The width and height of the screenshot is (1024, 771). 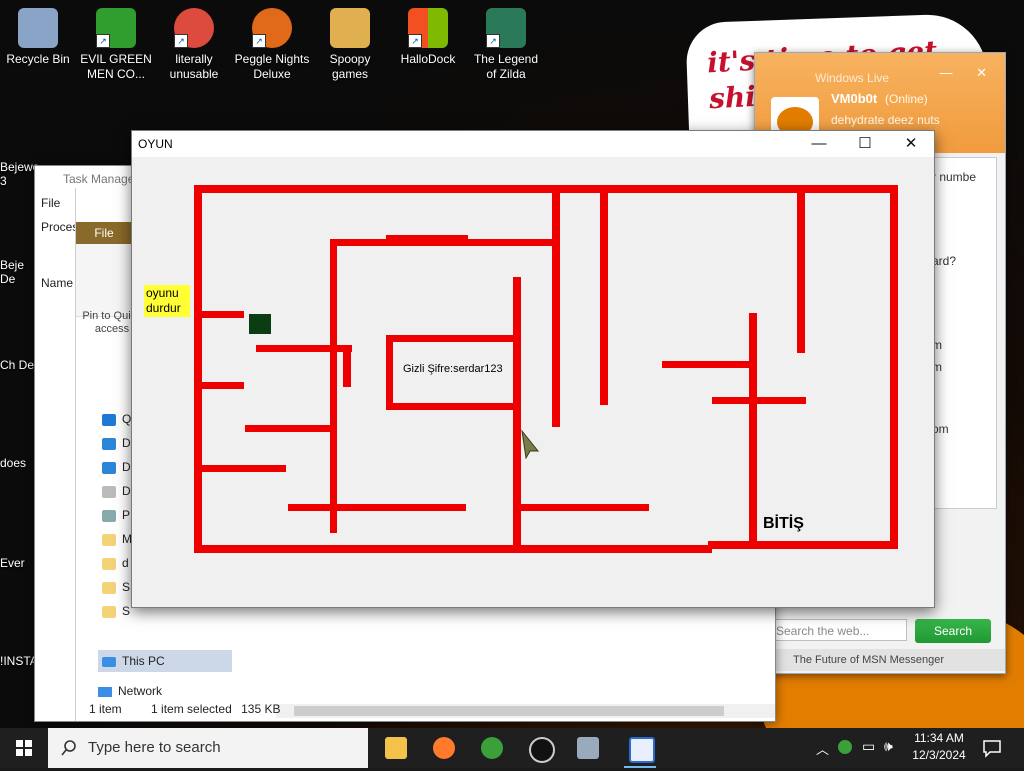 I want to click on game-titlebar: OYUN — ☐ ✕, so click(x=533, y=144).